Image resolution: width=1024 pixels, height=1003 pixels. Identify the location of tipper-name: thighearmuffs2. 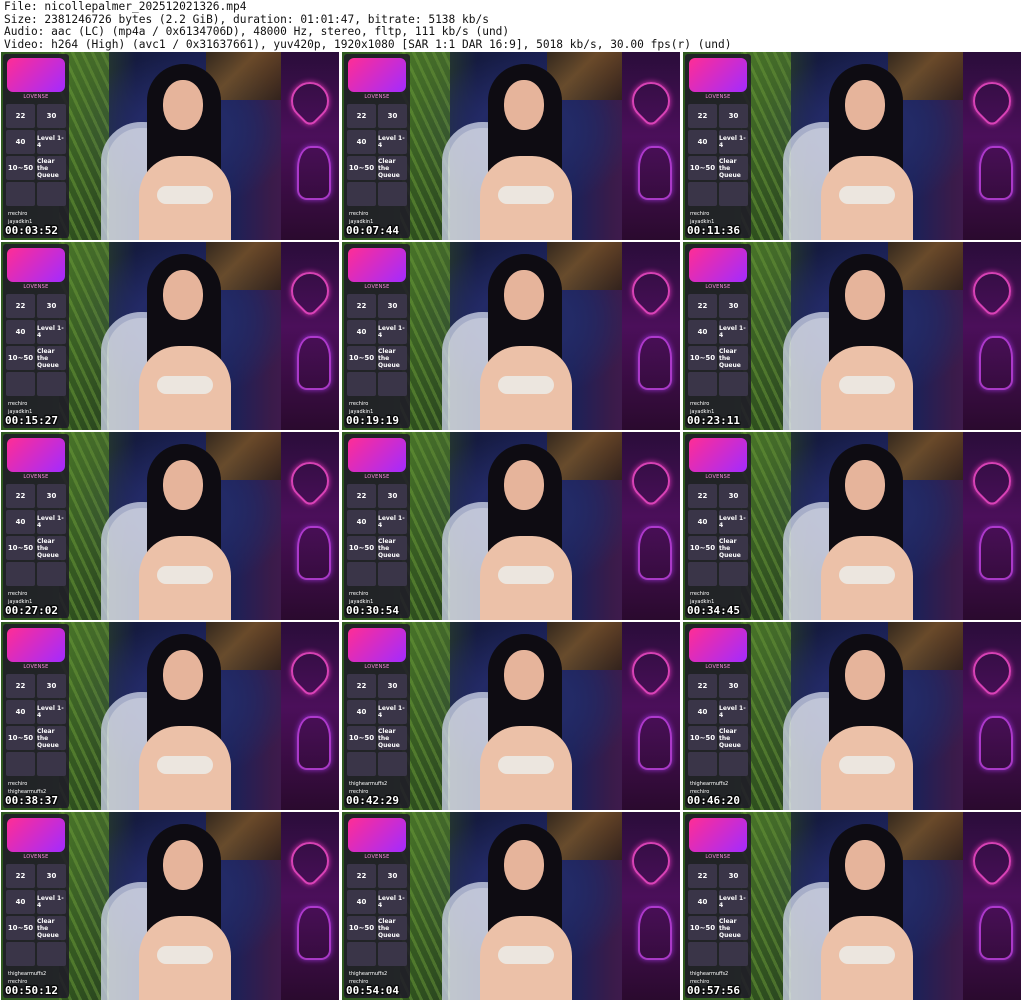
(709, 974).